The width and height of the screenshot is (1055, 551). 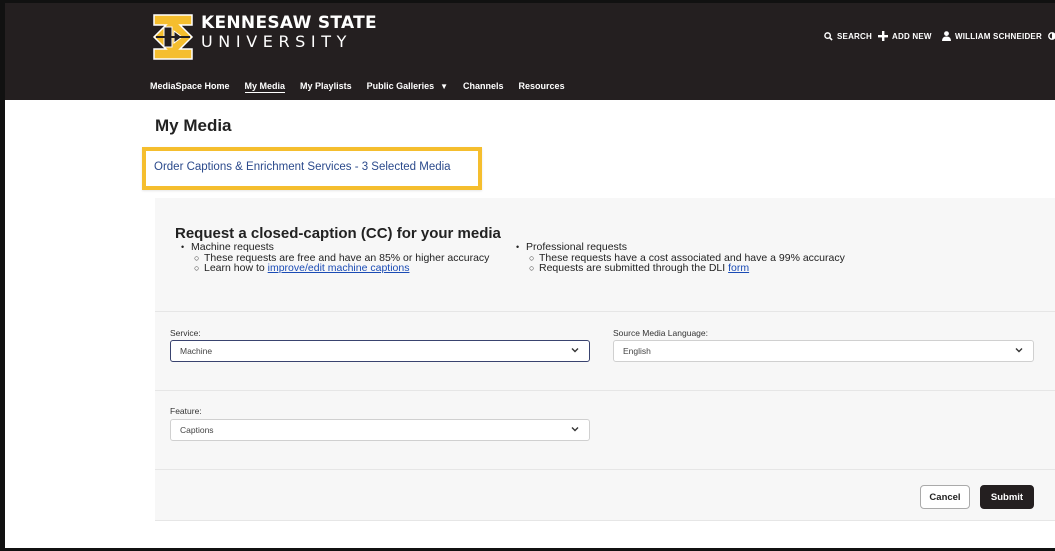 I want to click on page-title: My Media, so click(x=193, y=125).